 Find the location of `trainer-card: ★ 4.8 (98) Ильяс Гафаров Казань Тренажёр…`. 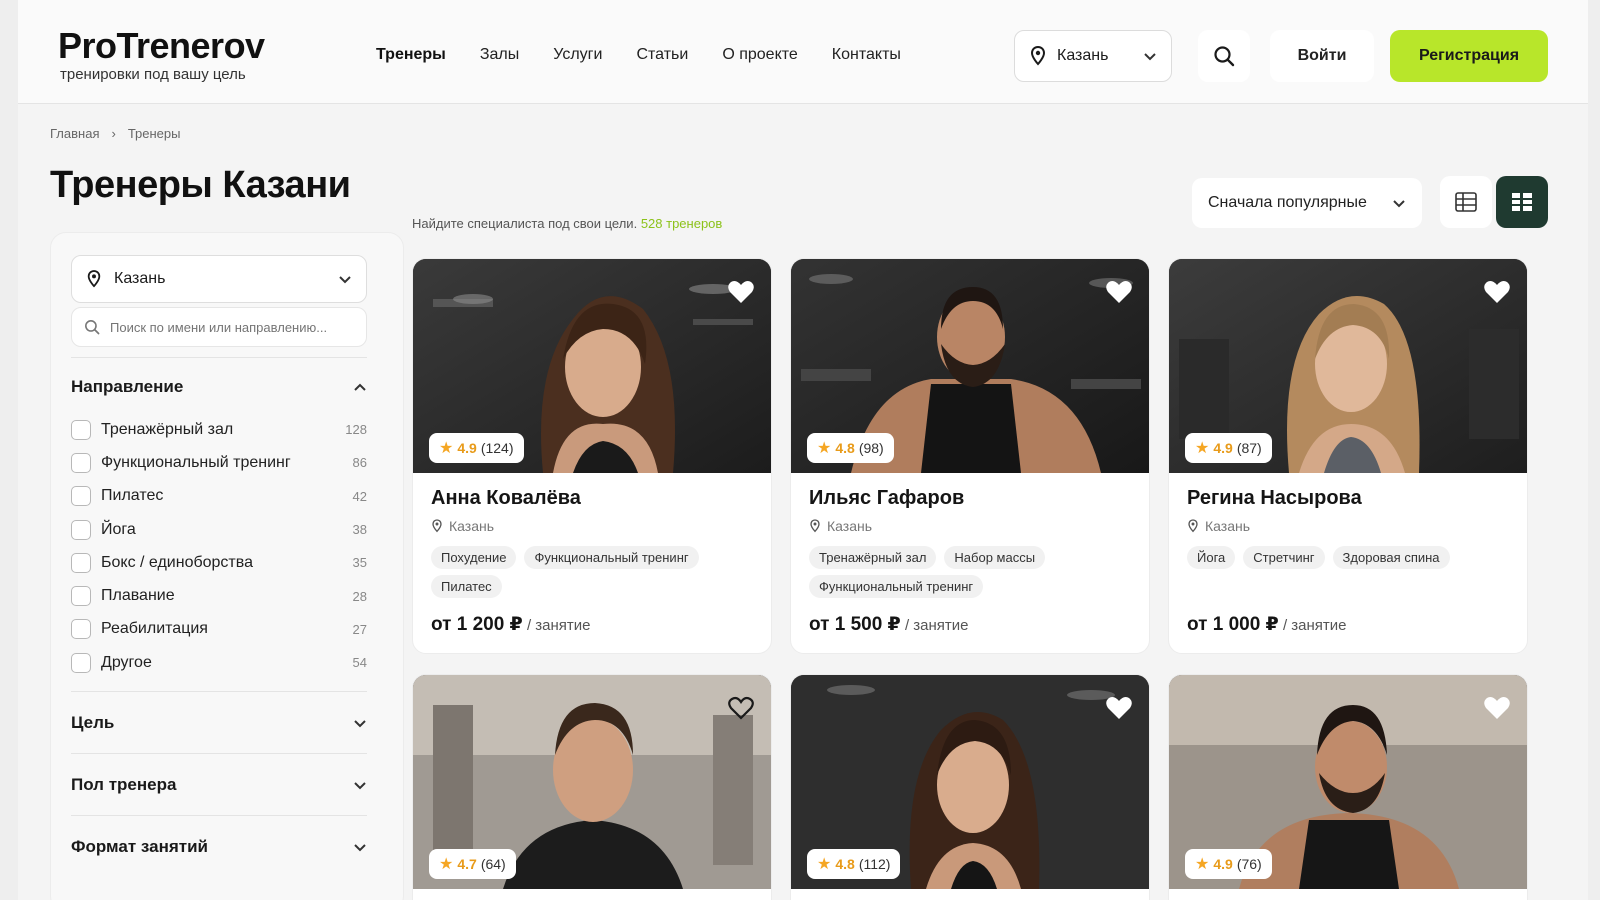

trainer-card: ★ 4.8 (98) Ильяс Гафаров Казань Тренажёр… is located at coordinates (970, 456).